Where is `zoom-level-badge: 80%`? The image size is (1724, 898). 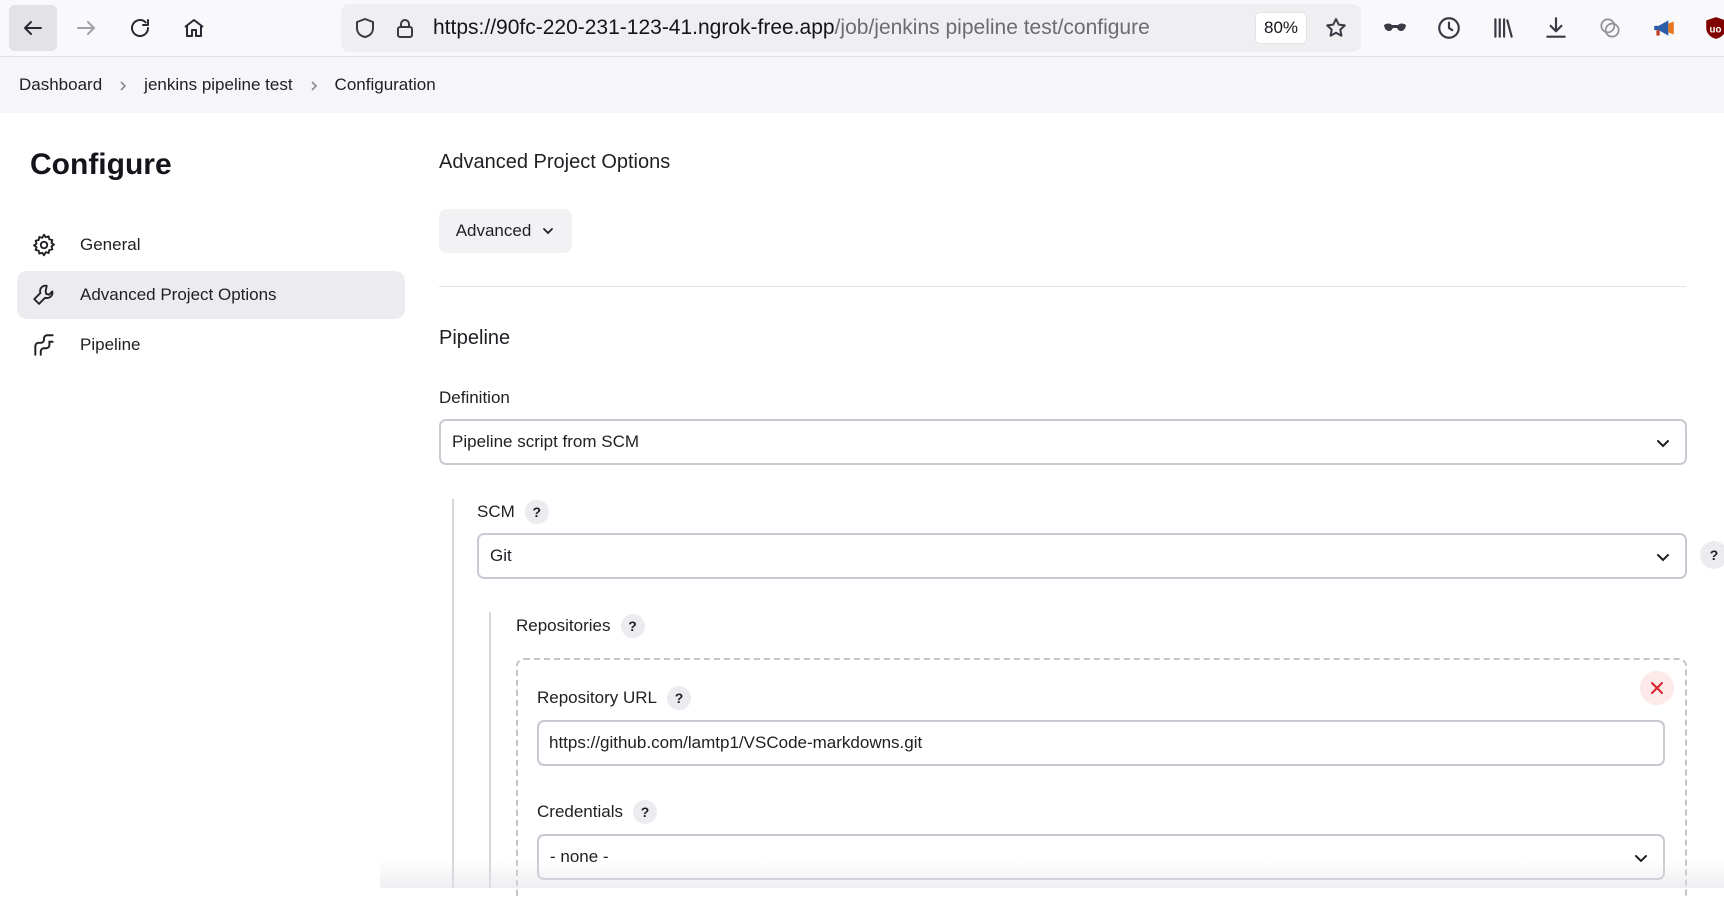 zoom-level-badge: 80% is located at coordinates (1281, 28).